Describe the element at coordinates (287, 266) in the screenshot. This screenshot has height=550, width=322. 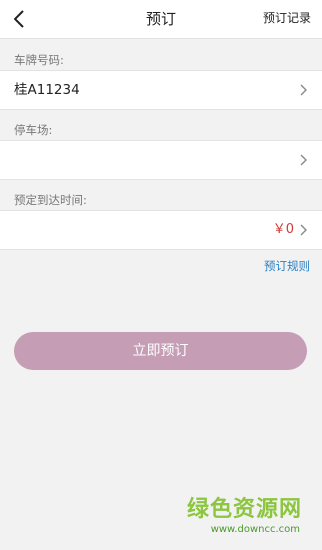
I see `booking-rules-link: 预订规则` at that location.